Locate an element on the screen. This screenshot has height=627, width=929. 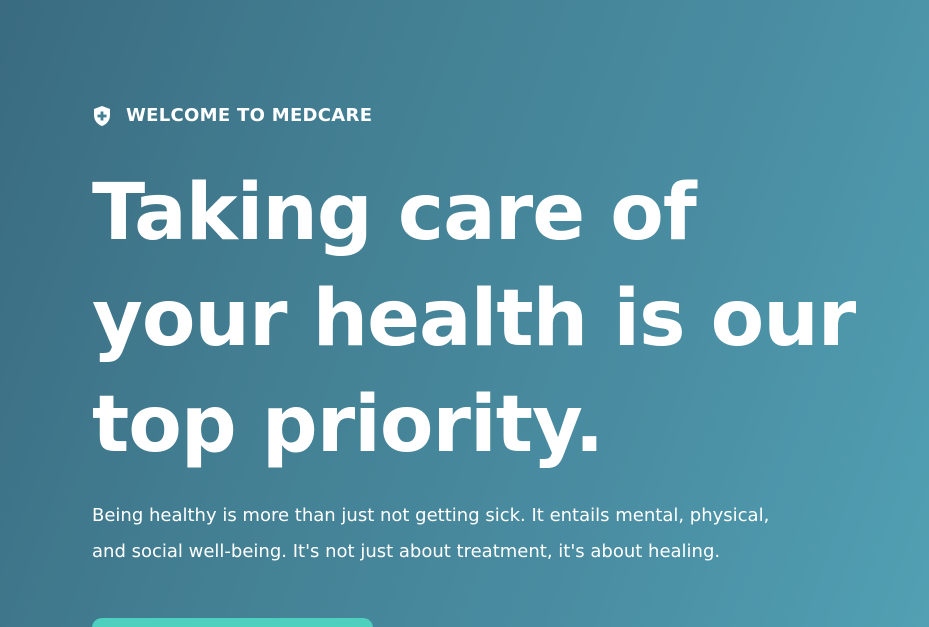
headline-line: top priority. is located at coordinates (348, 425).